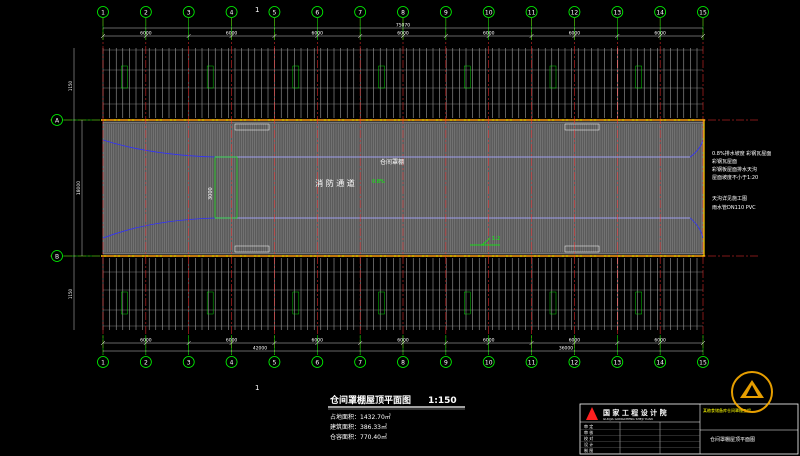 This screenshot has width=800, height=456. I want to click on title-block-rows: 审 定审 核校 对设 计制 图, so click(640, 438).